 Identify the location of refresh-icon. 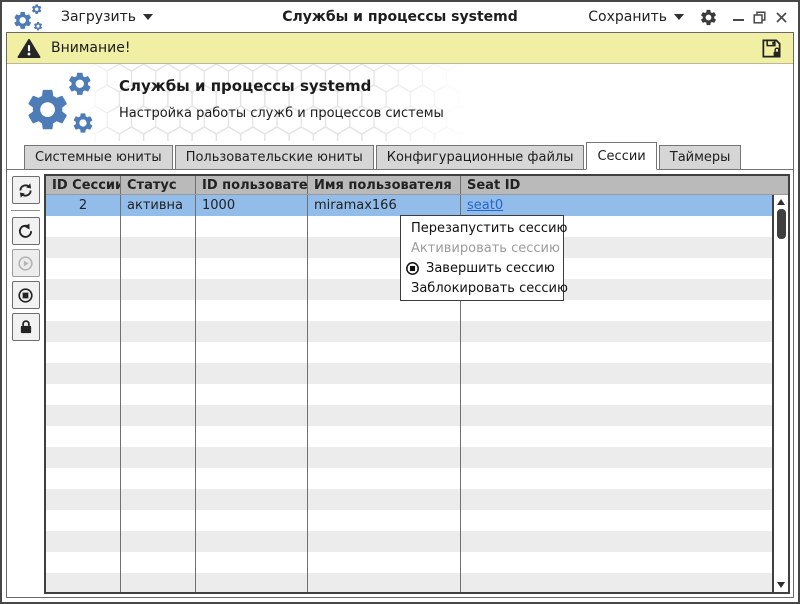
(25, 190).